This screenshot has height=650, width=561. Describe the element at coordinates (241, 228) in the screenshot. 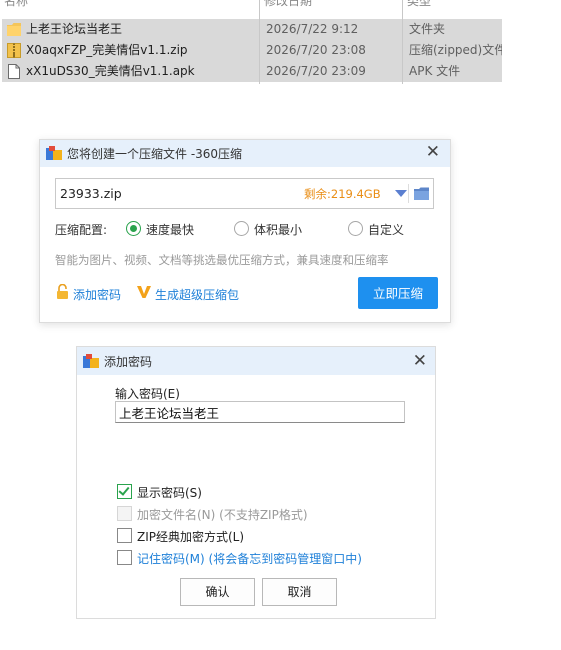

I see `radio-smallest` at that location.